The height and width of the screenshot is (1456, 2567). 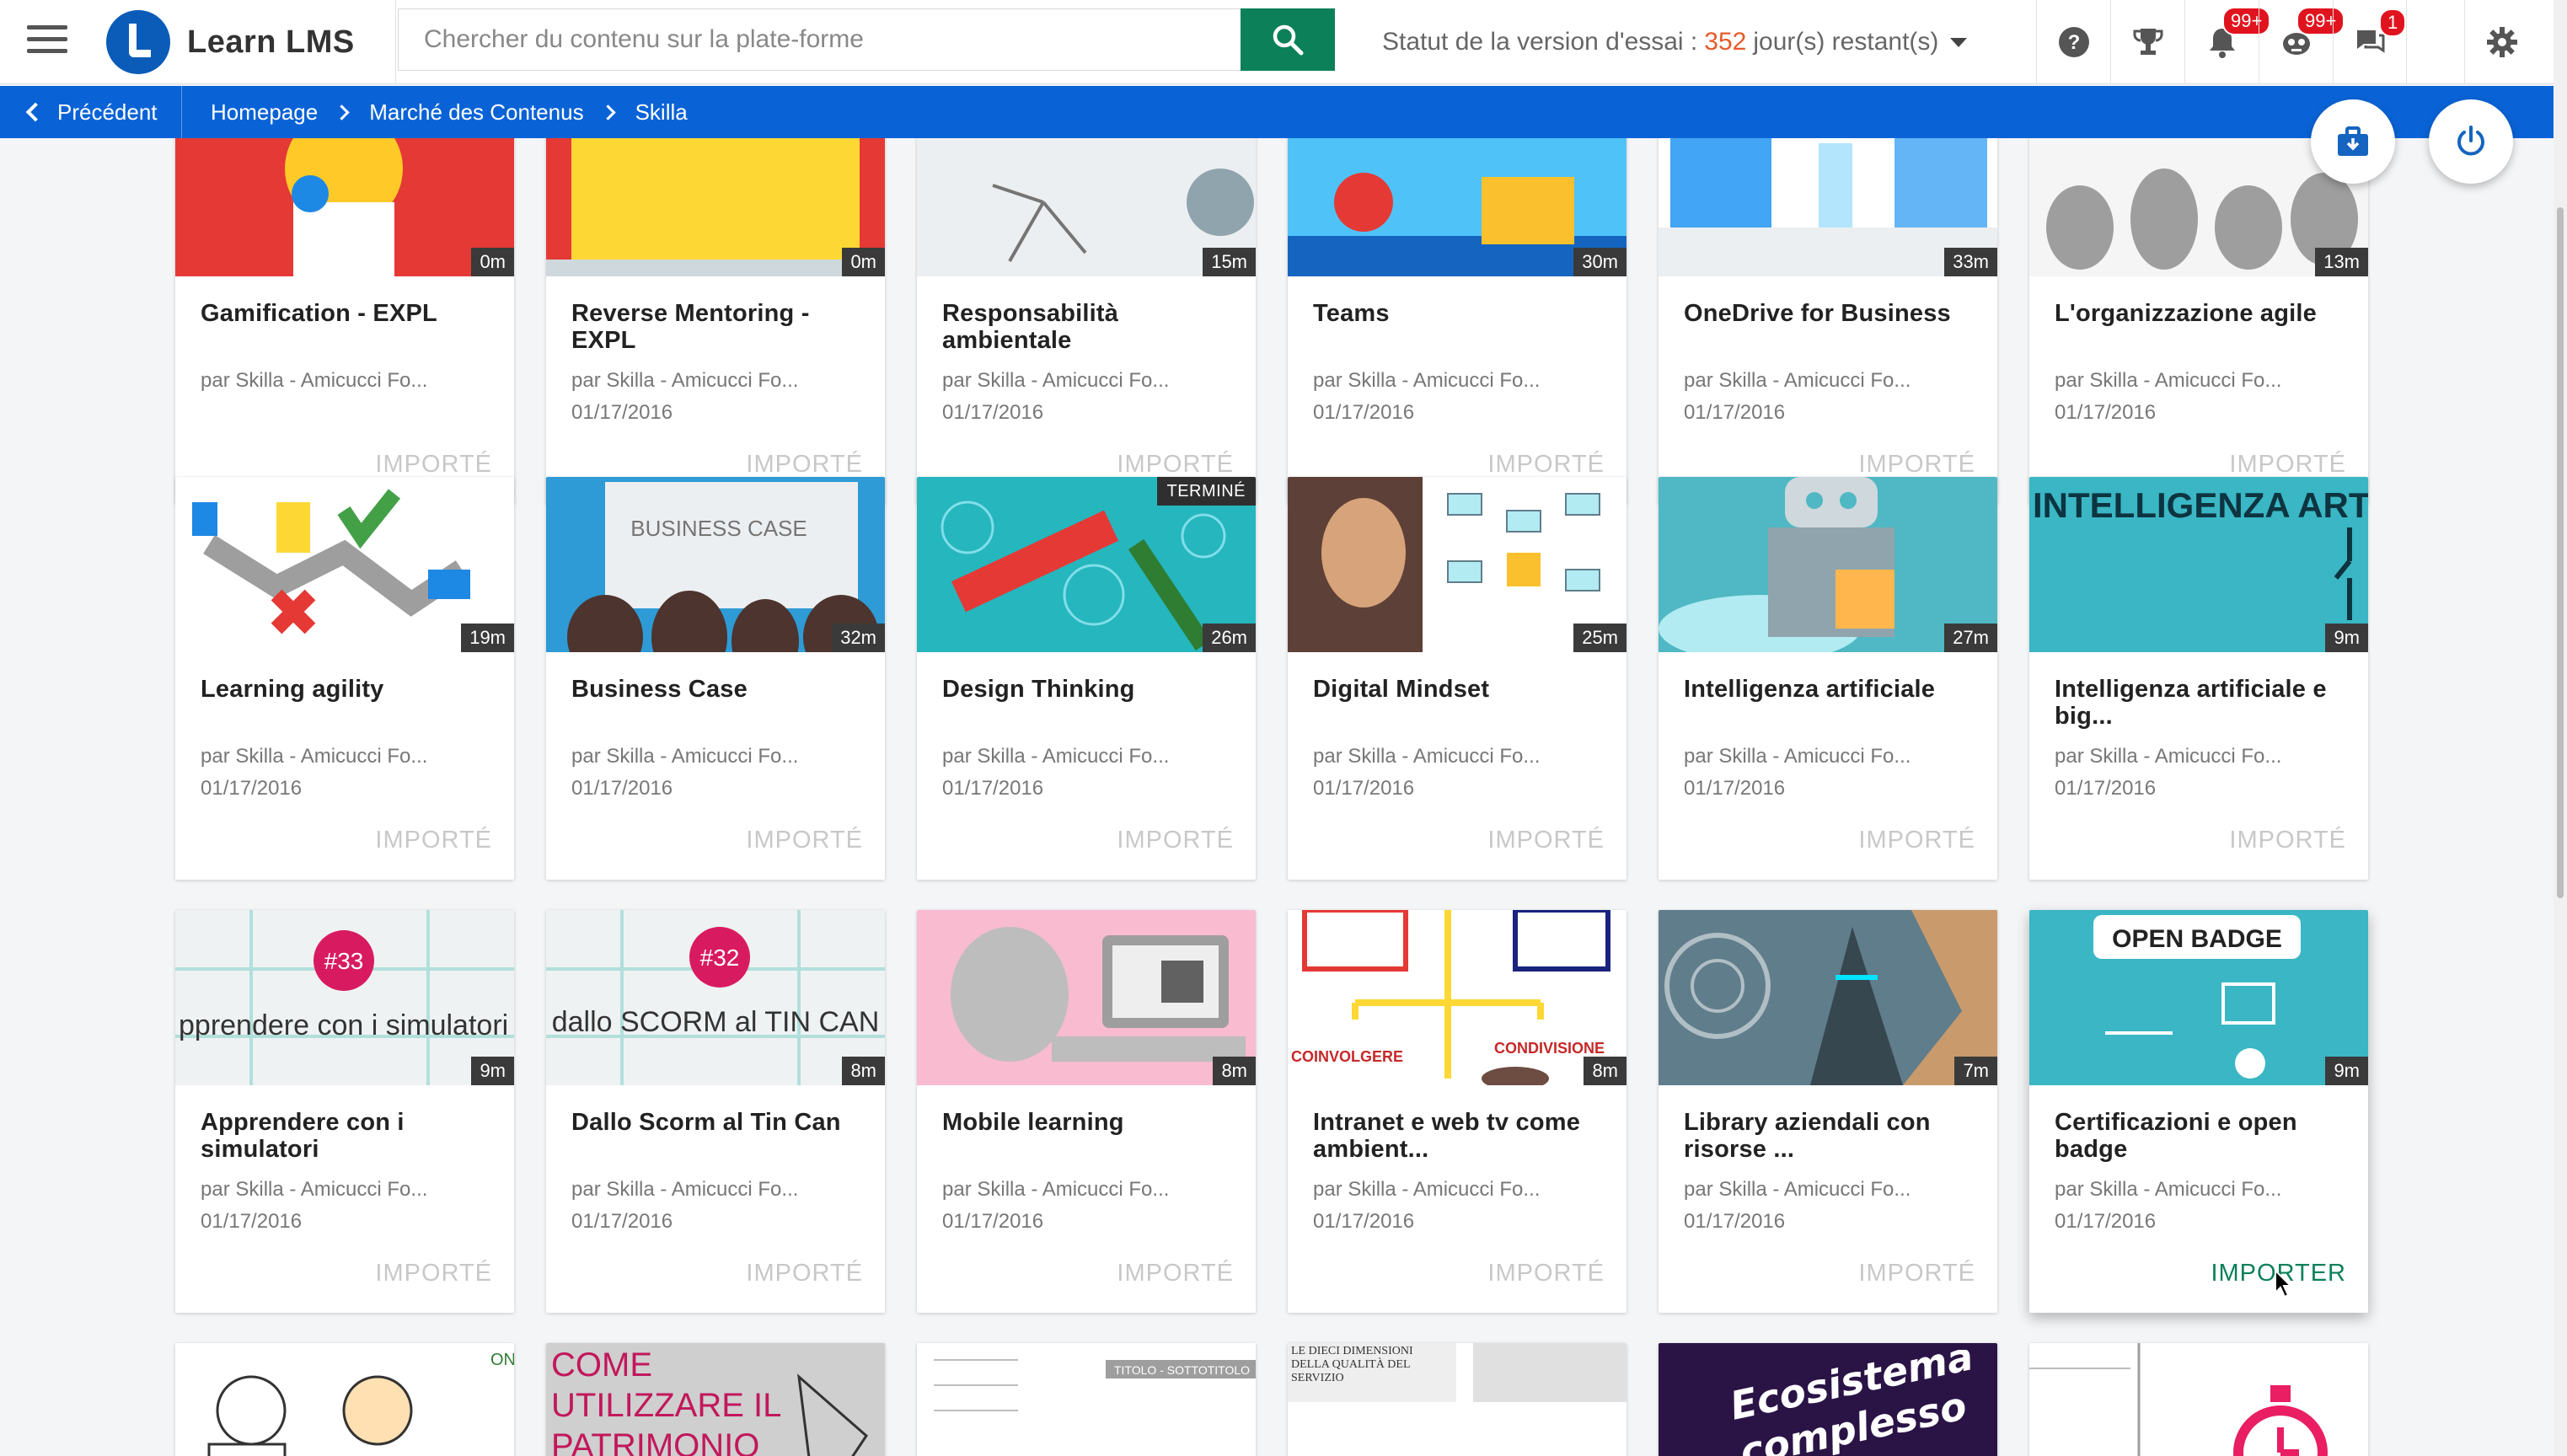 What do you see at coordinates (715, 564) in the screenshot?
I see `course-thumbnail: BUSINESS CASE 32m` at bounding box center [715, 564].